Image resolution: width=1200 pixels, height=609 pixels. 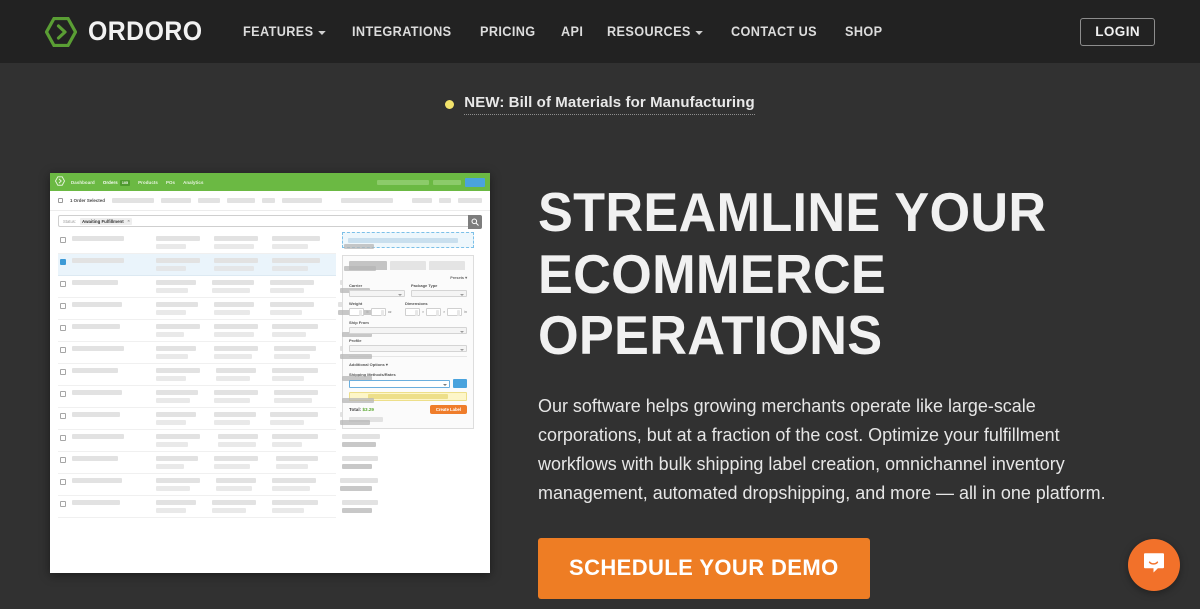 I want to click on dimension-length-input, so click(x=412, y=312).